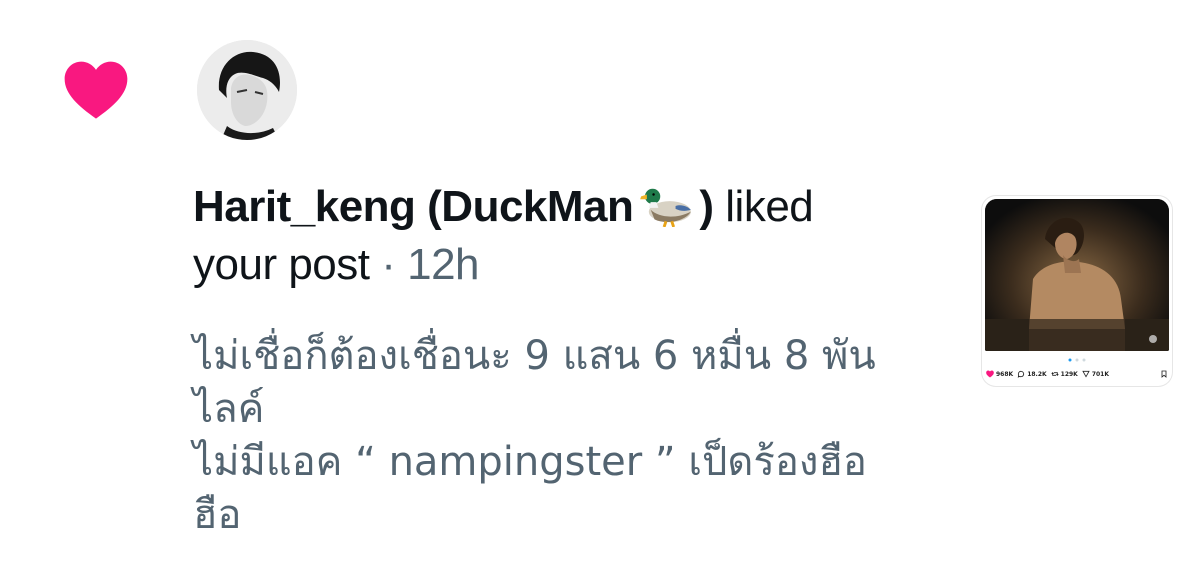 This screenshot has width=1200, height=584. What do you see at coordinates (666, 207) in the screenshot?
I see `duck-emoji-icon` at bounding box center [666, 207].